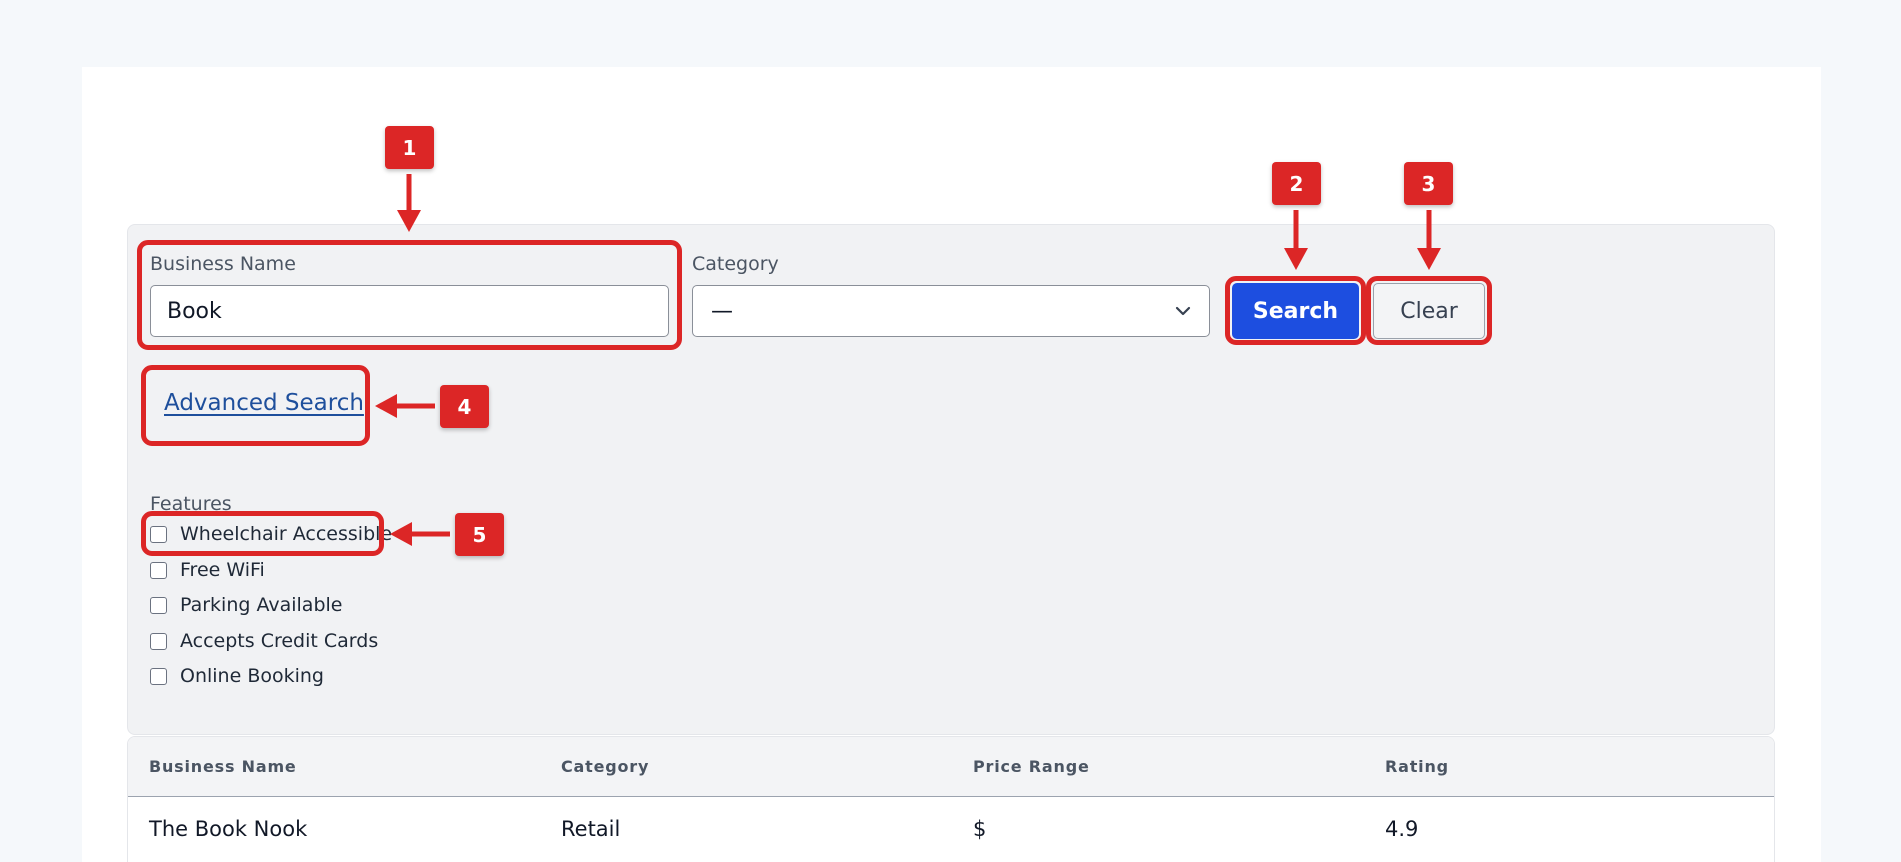 This screenshot has width=1901, height=862. I want to click on annotation-badge-2: 2, so click(1296, 183).